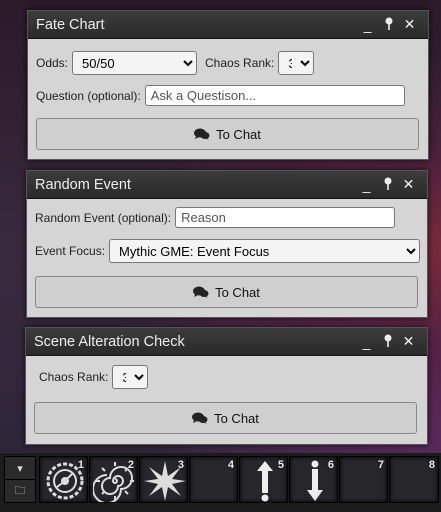 This screenshot has width=441, height=512. What do you see at coordinates (180, 465) in the screenshot?
I see `slot-number: 3` at bounding box center [180, 465].